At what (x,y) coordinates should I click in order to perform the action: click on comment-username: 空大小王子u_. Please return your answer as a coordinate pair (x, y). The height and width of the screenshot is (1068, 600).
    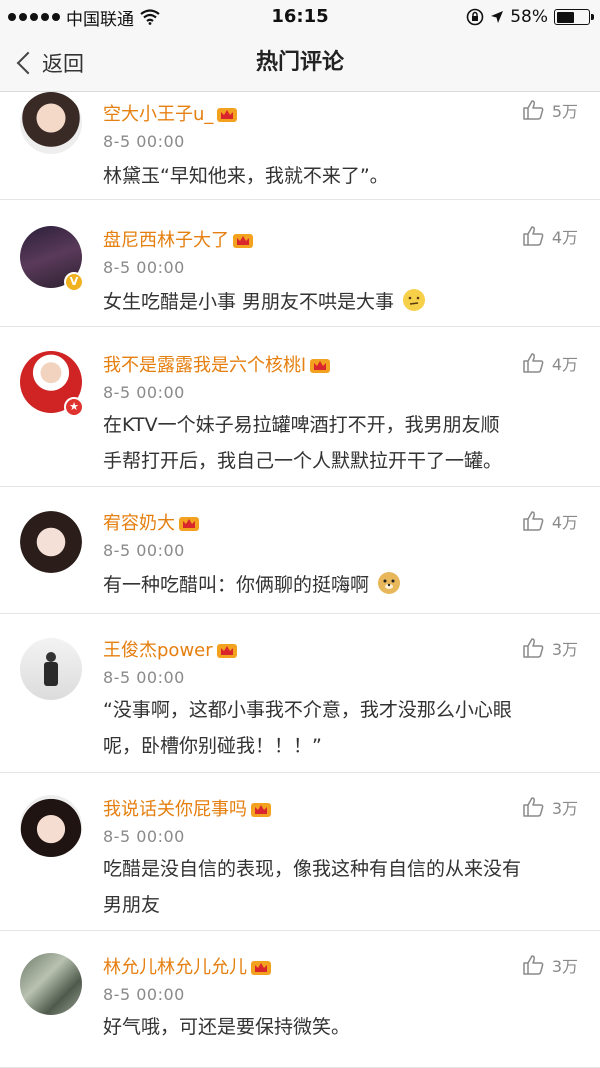
    Looking at the image, I should click on (170, 113).